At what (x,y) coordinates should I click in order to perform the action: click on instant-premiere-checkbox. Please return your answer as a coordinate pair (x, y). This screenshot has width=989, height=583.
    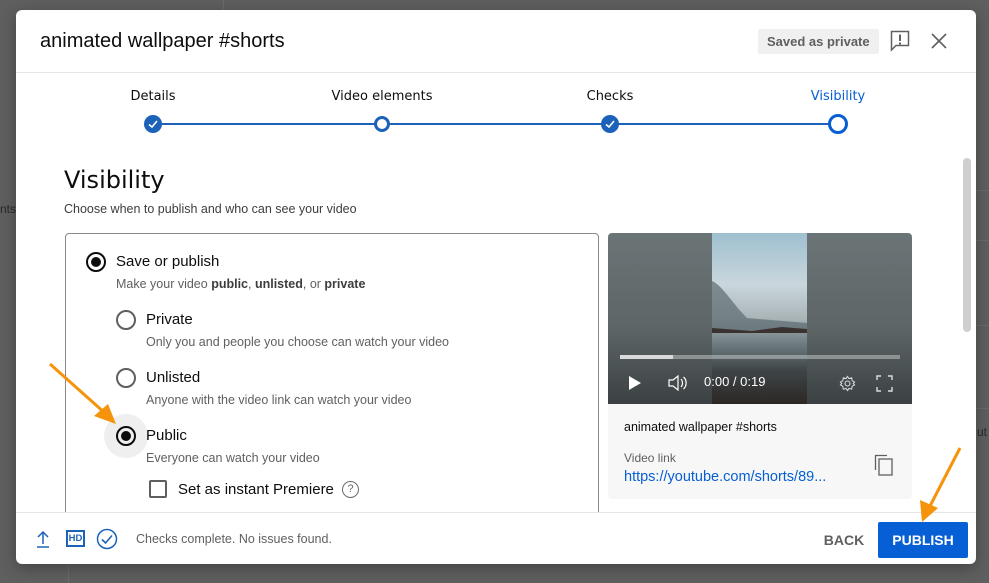
    Looking at the image, I should click on (158, 489).